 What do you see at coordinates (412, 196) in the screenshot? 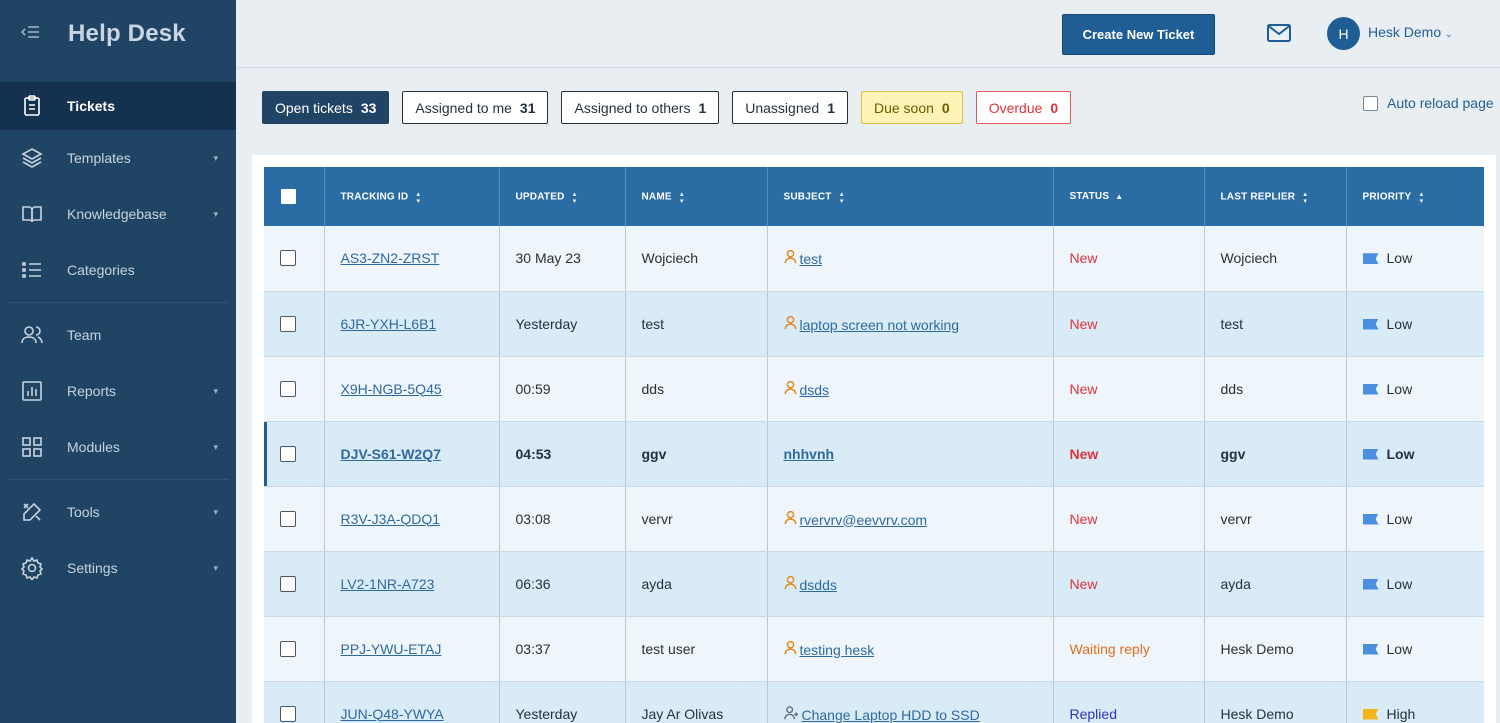
I see `column-header-tracking-id: TRACKING ID ▴▾` at bounding box center [412, 196].